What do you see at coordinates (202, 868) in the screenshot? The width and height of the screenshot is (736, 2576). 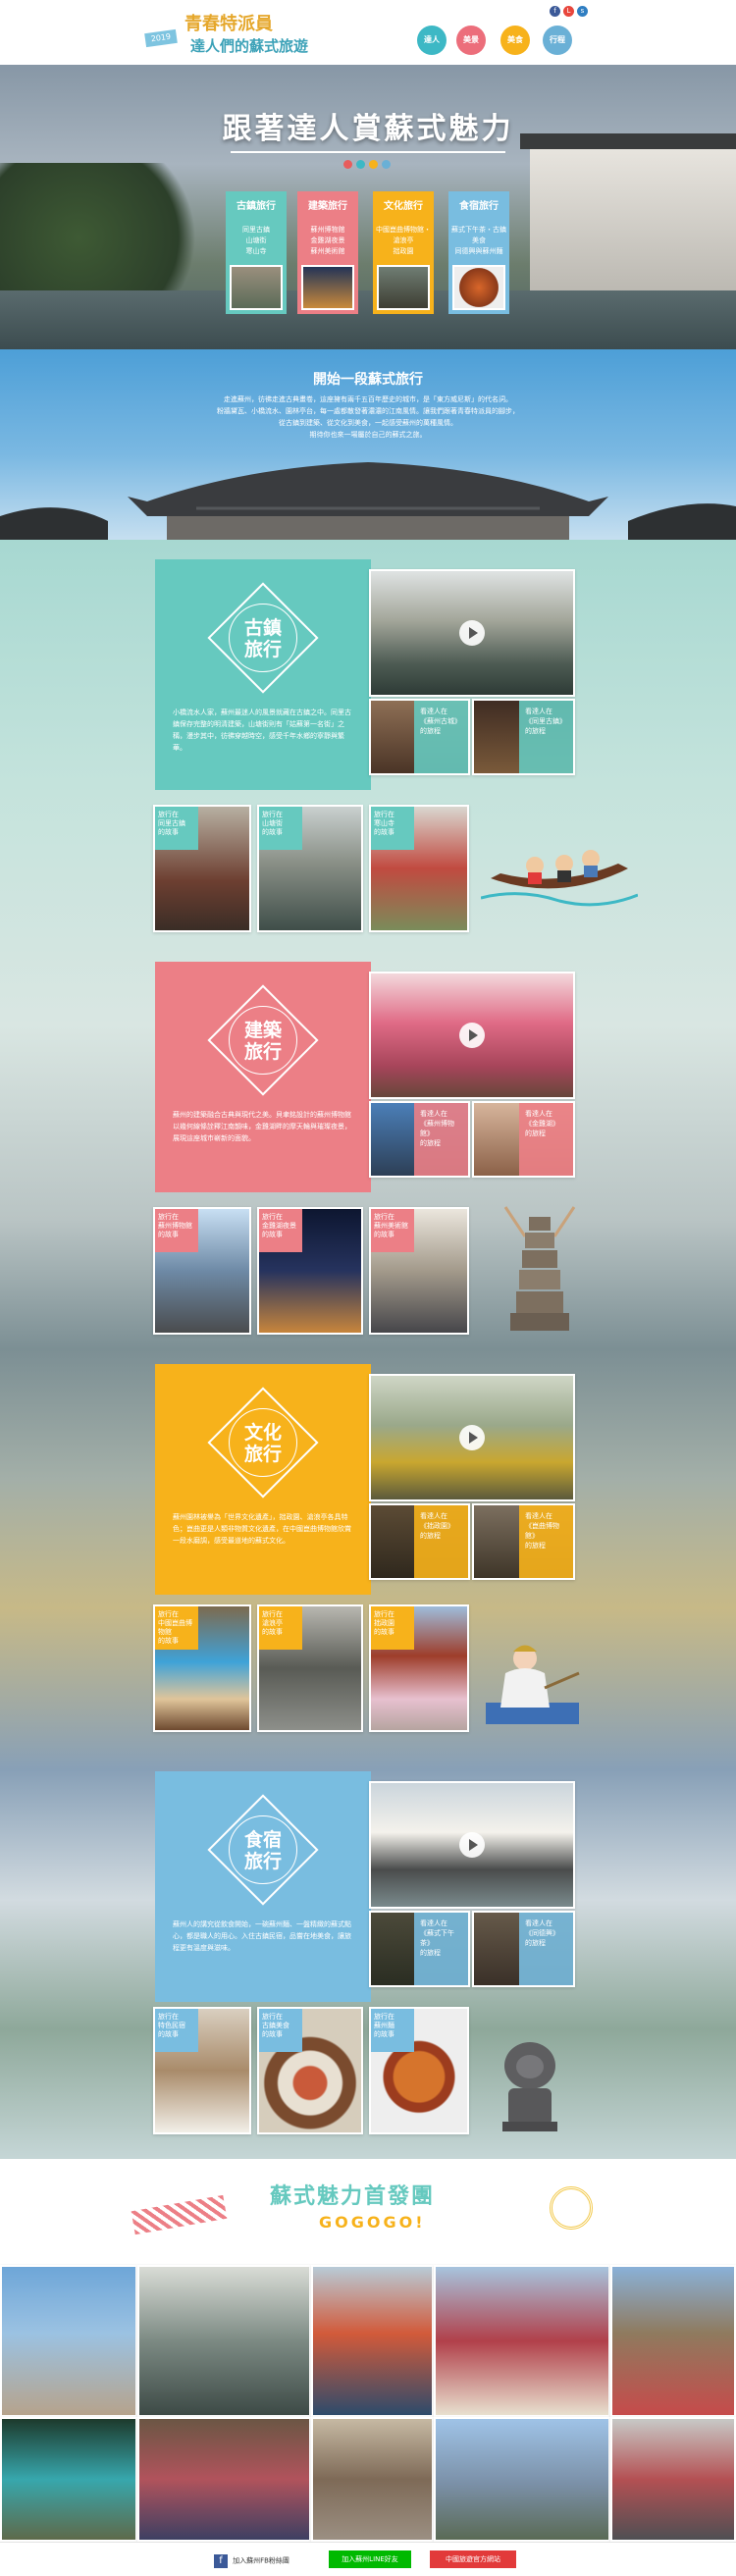 I see `ancient-story-1: 旅行在 同里古鎮 的故事` at bounding box center [202, 868].